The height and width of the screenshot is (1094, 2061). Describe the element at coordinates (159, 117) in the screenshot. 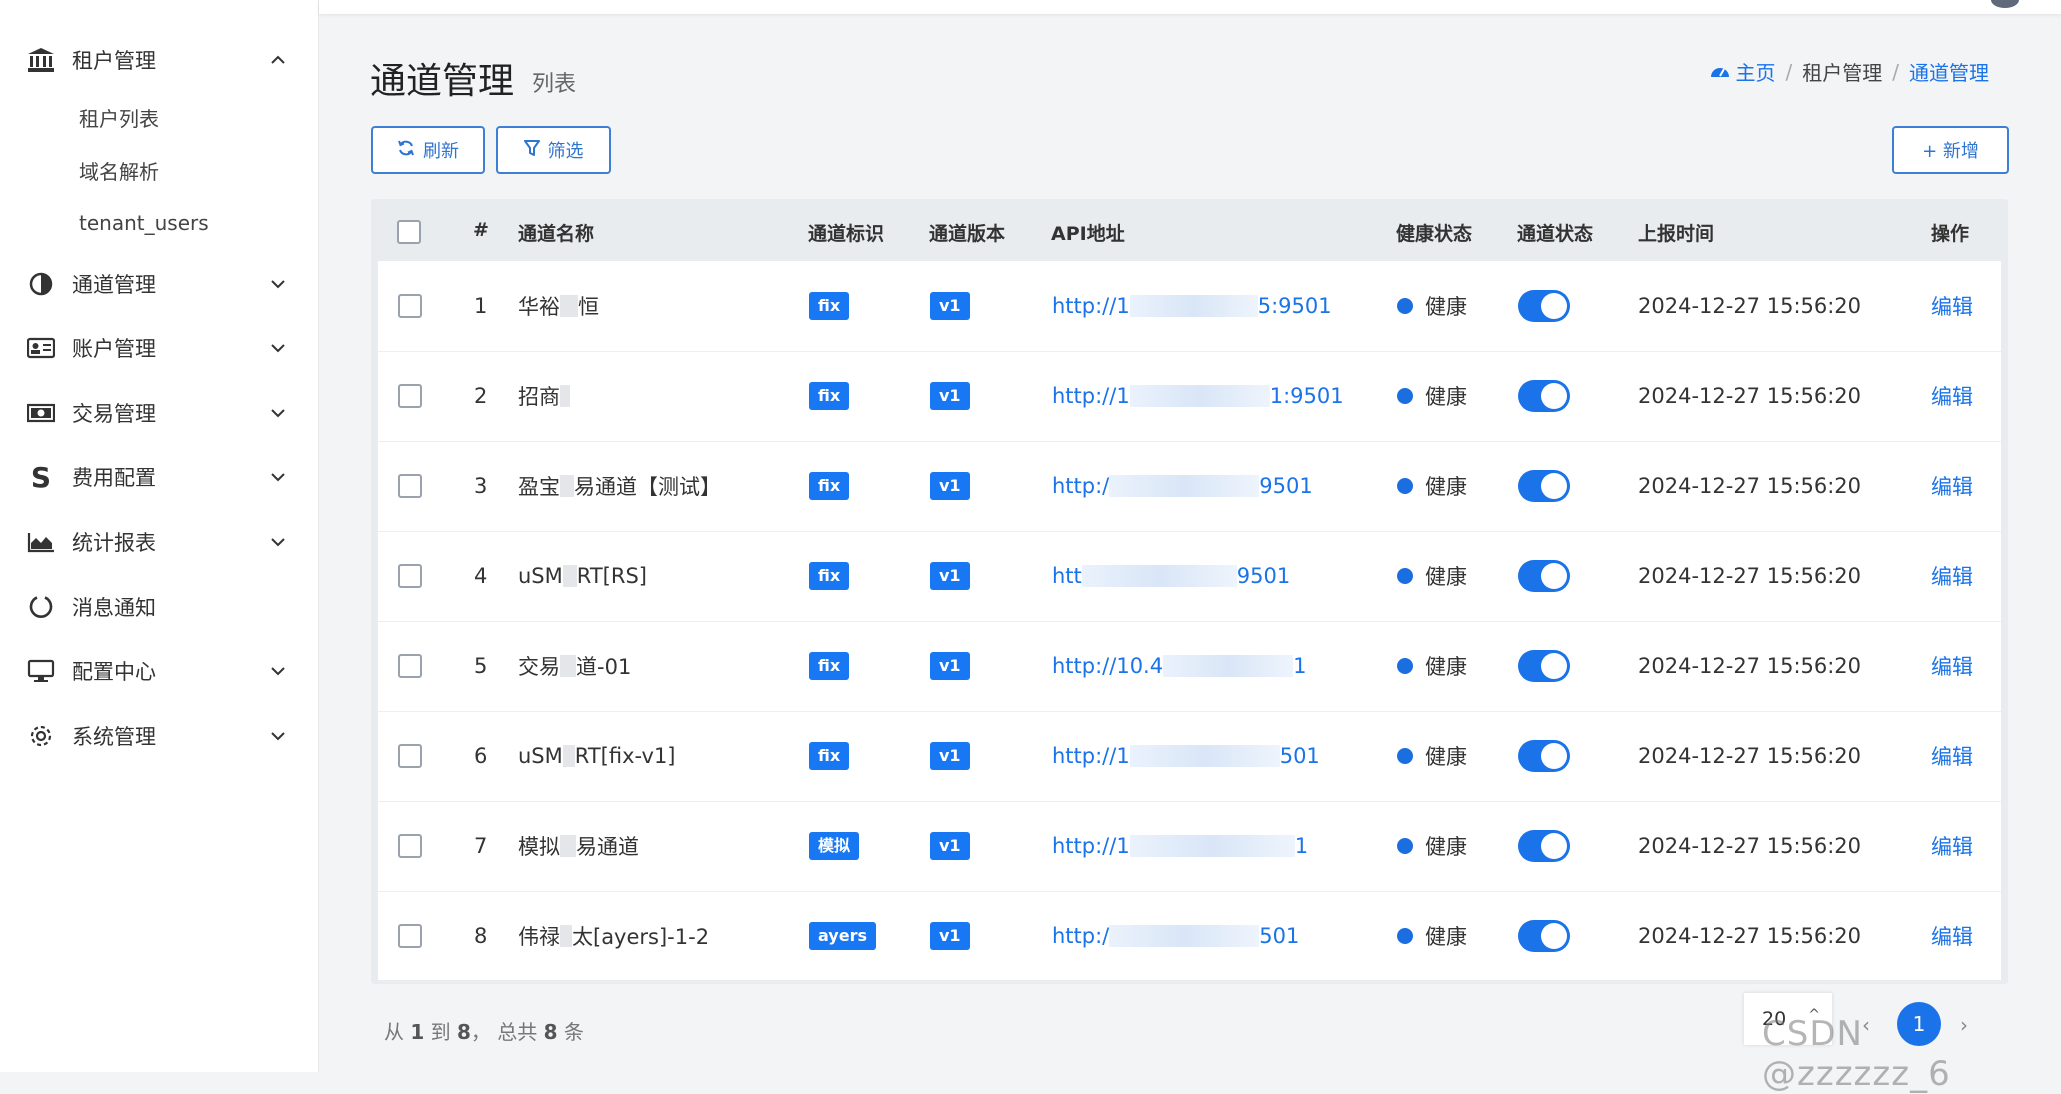

I see `sidebar-subitem-tenant-list: 租户列表` at that location.